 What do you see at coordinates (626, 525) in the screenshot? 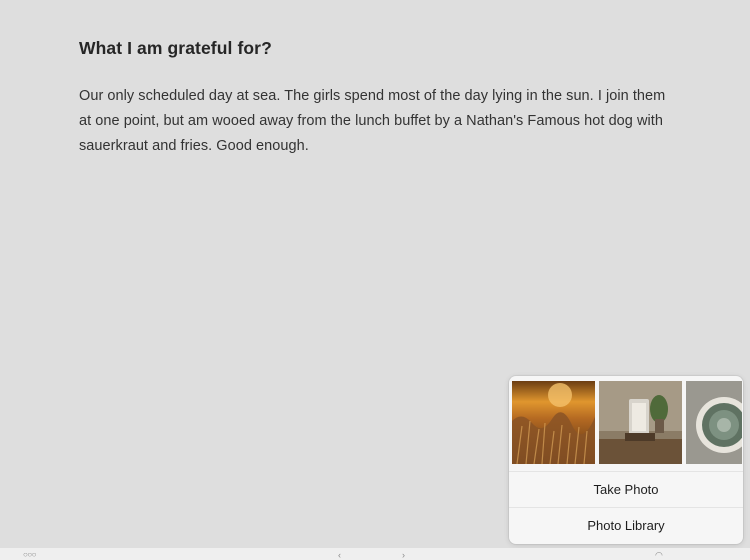
I see `photo-library-button: Photo Library` at bounding box center [626, 525].